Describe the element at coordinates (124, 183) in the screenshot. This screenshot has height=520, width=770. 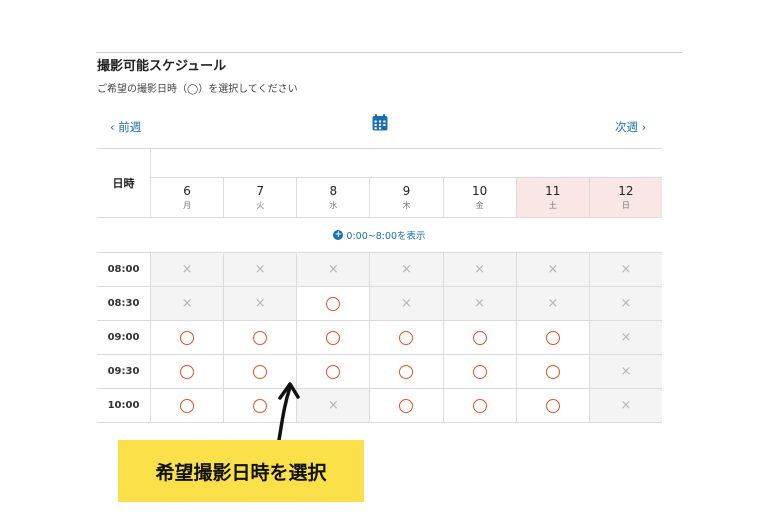
I see `datetime-header-label: 日時` at that location.